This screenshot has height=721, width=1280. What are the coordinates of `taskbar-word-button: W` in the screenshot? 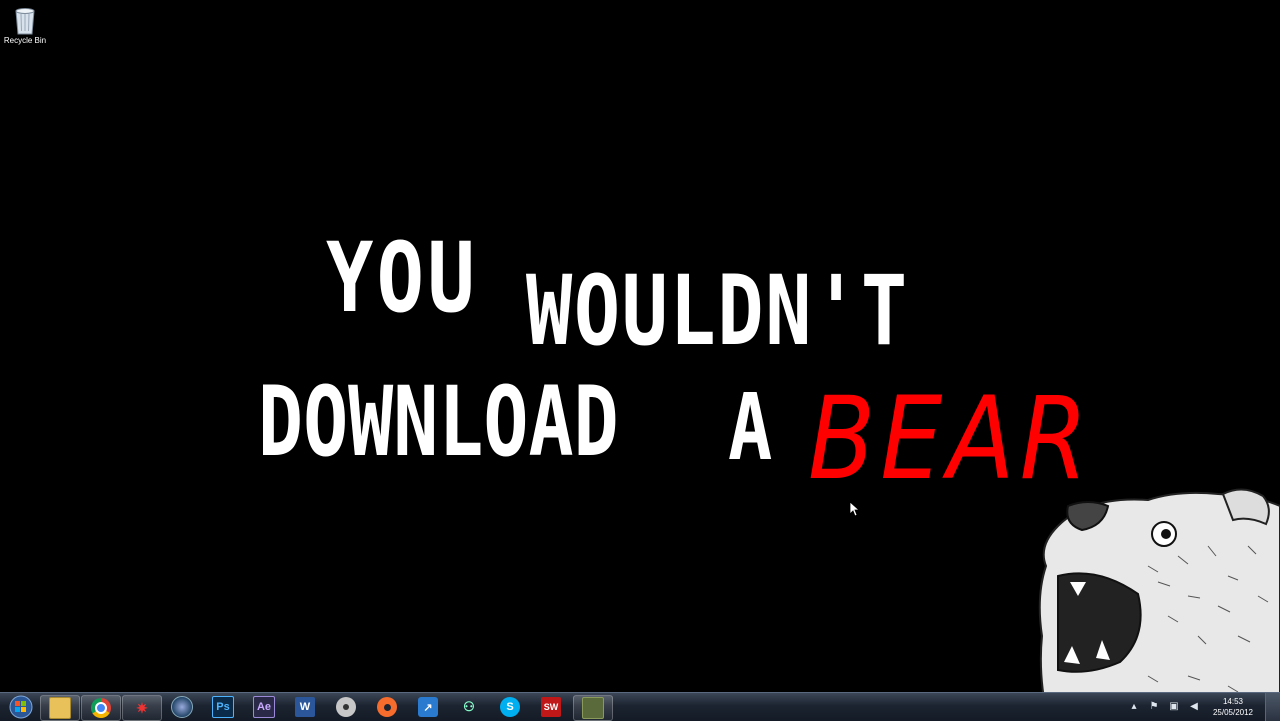 It's located at (305, 707).